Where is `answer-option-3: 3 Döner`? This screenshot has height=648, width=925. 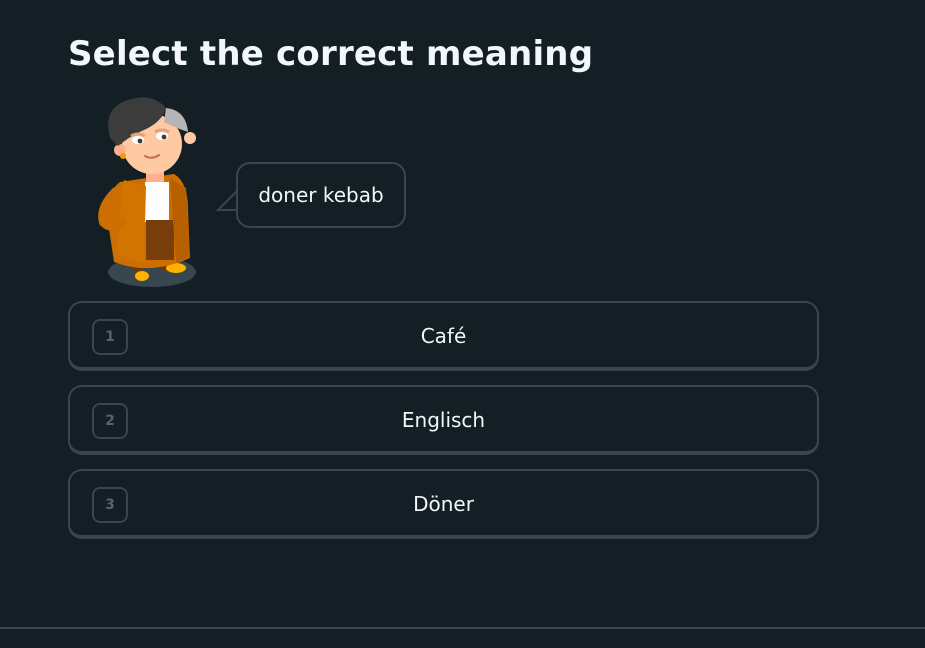 answer-option-3: 3 Döner is located at coordinates (443, 504).